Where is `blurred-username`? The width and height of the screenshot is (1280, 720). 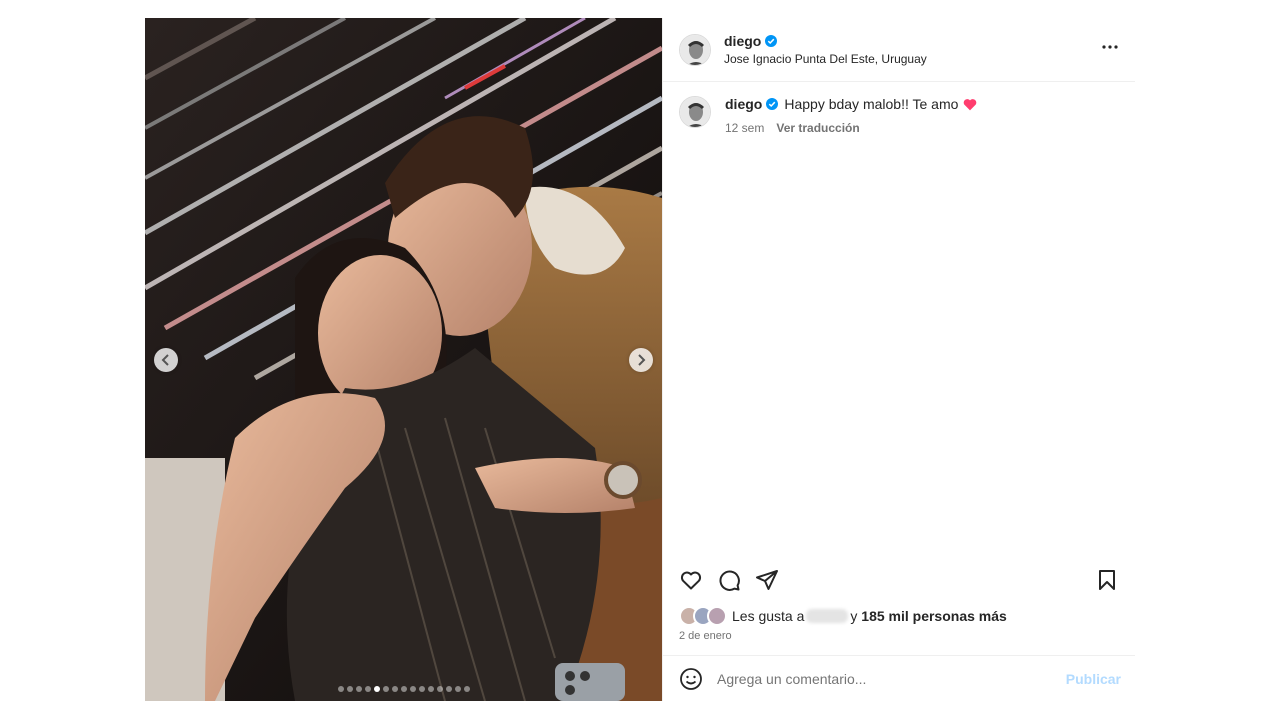
blurred-username is located at coordinates (827, 616).